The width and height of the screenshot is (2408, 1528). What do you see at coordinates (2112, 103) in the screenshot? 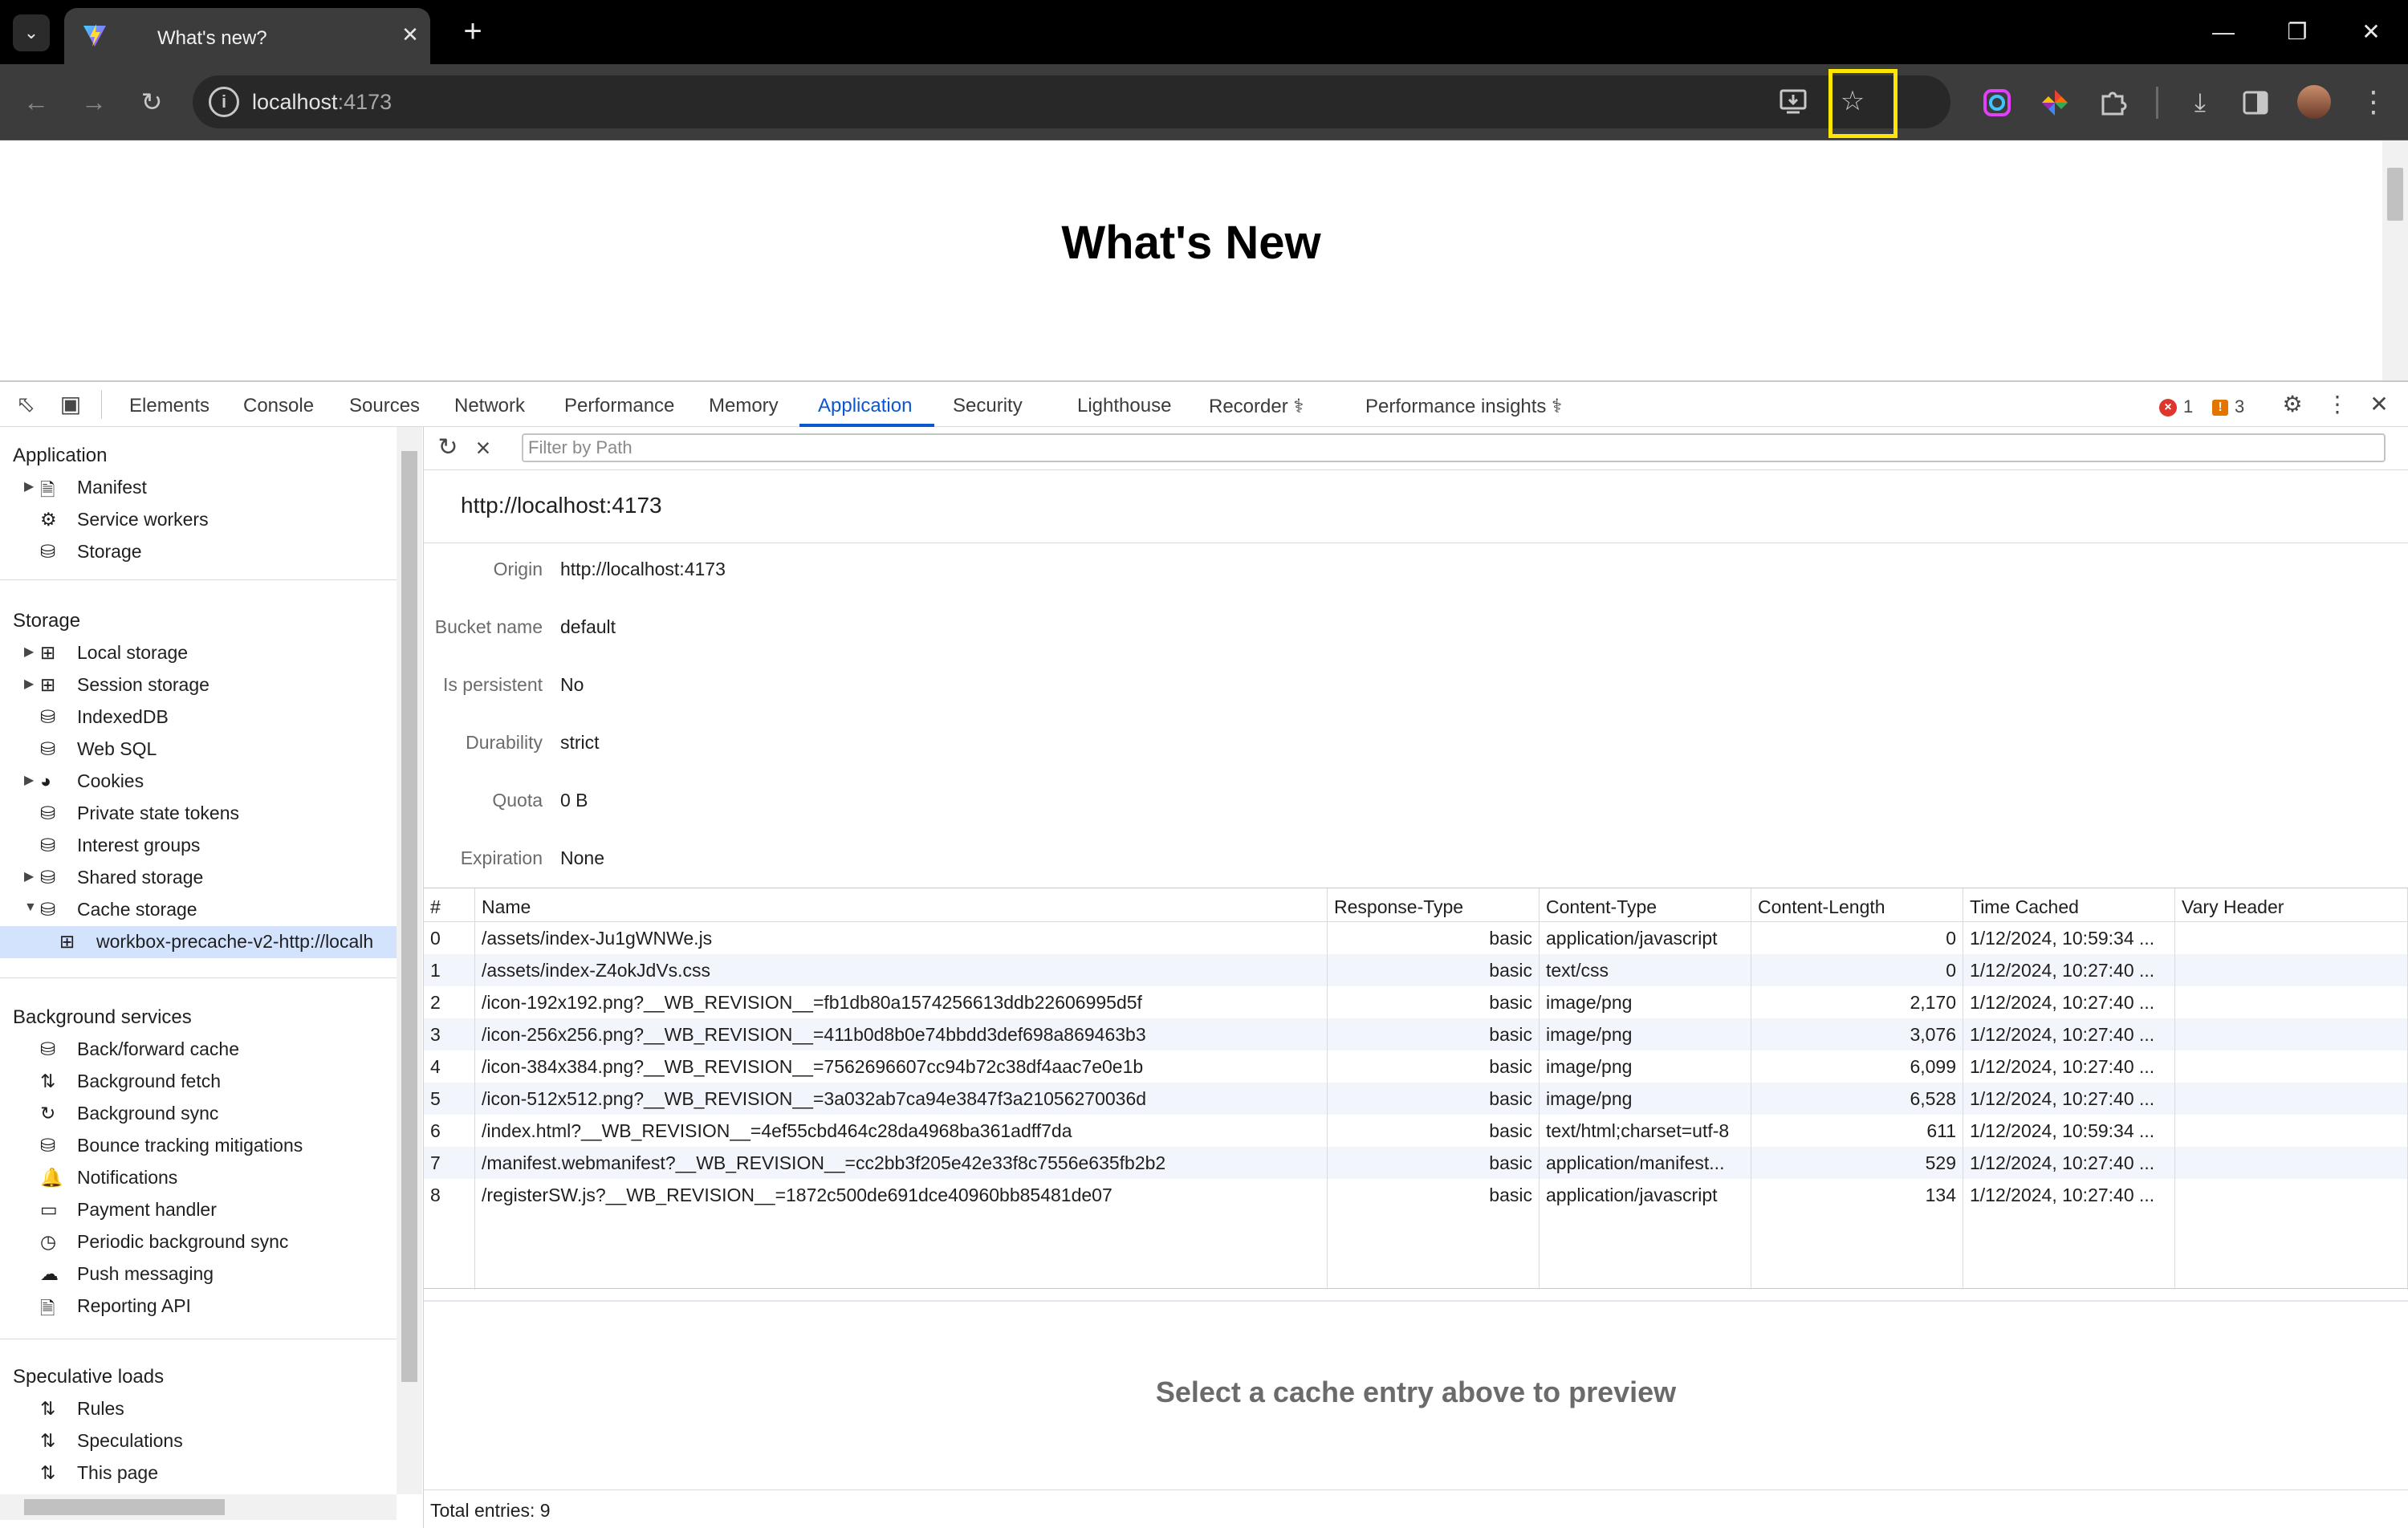
I see `extensions-puzzle-icon` at bounding box center [2112, 103].